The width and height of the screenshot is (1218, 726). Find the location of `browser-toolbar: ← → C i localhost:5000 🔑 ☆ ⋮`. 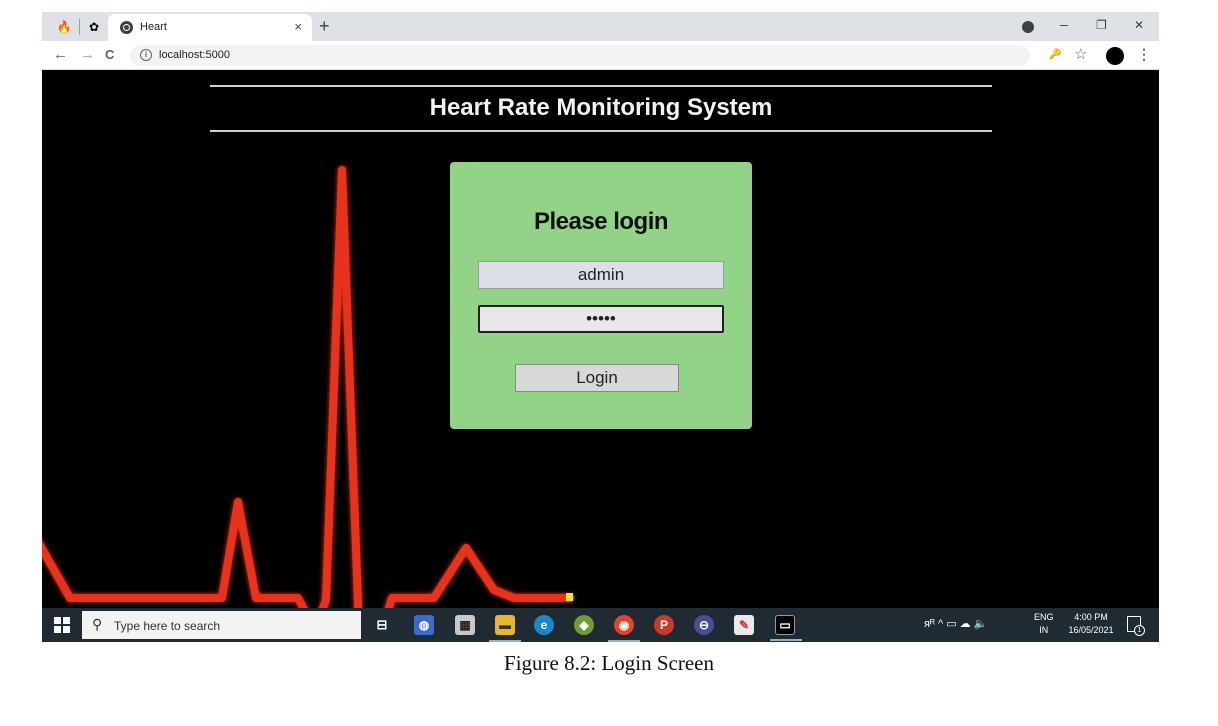

browser-toolbar: ← → C i localhost:5000 🔑 ☆ ⋮ is located at coordinates (600, 55).